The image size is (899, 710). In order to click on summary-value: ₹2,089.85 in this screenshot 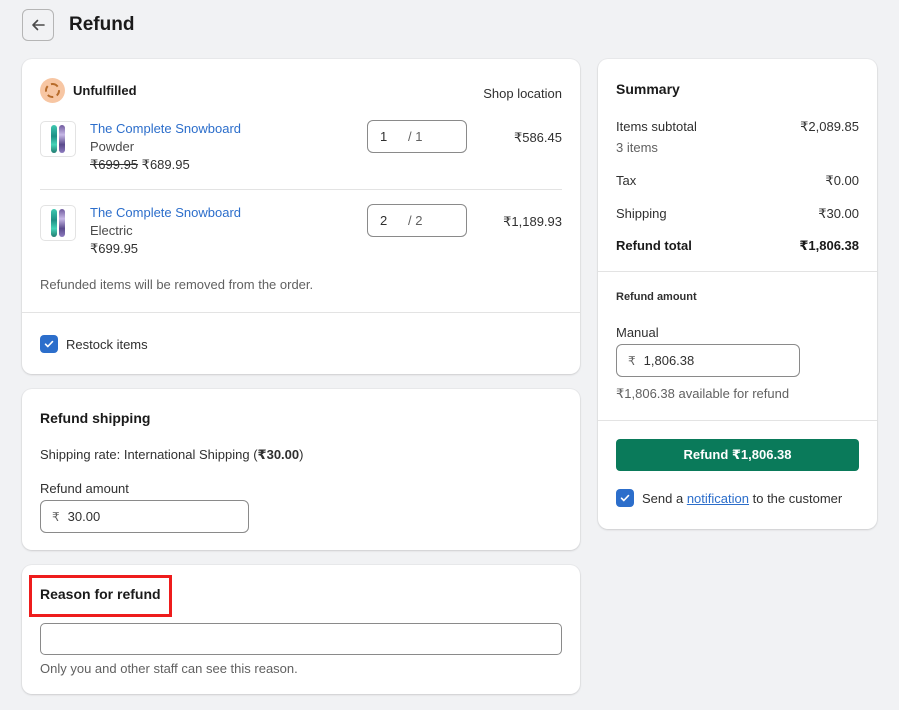, I will do `click(829, 126)`.